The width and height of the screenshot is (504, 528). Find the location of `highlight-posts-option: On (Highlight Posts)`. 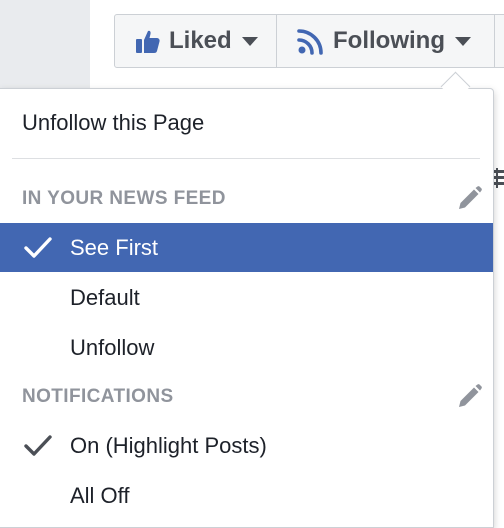

highlight-posts-option: On (Highlight Posts) is located at coordinates (246, 446).